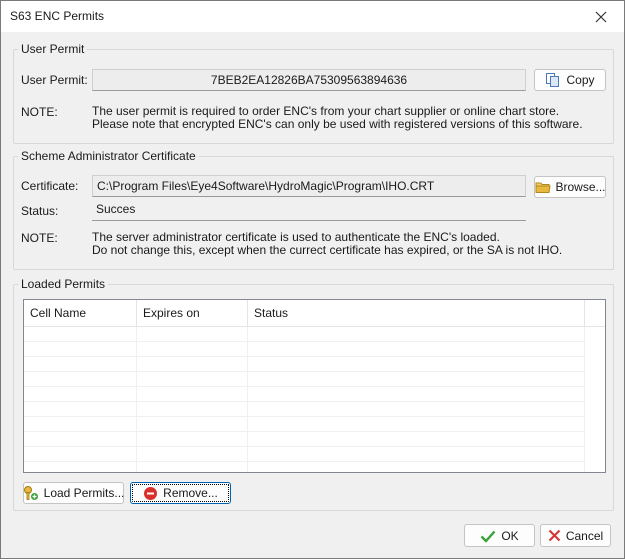 Image resolution: width=625 pixels, height=559 pixels. Describe the element at coordinates (416, 313) in the screenshot. I see `column-header-status: Status` at that location.